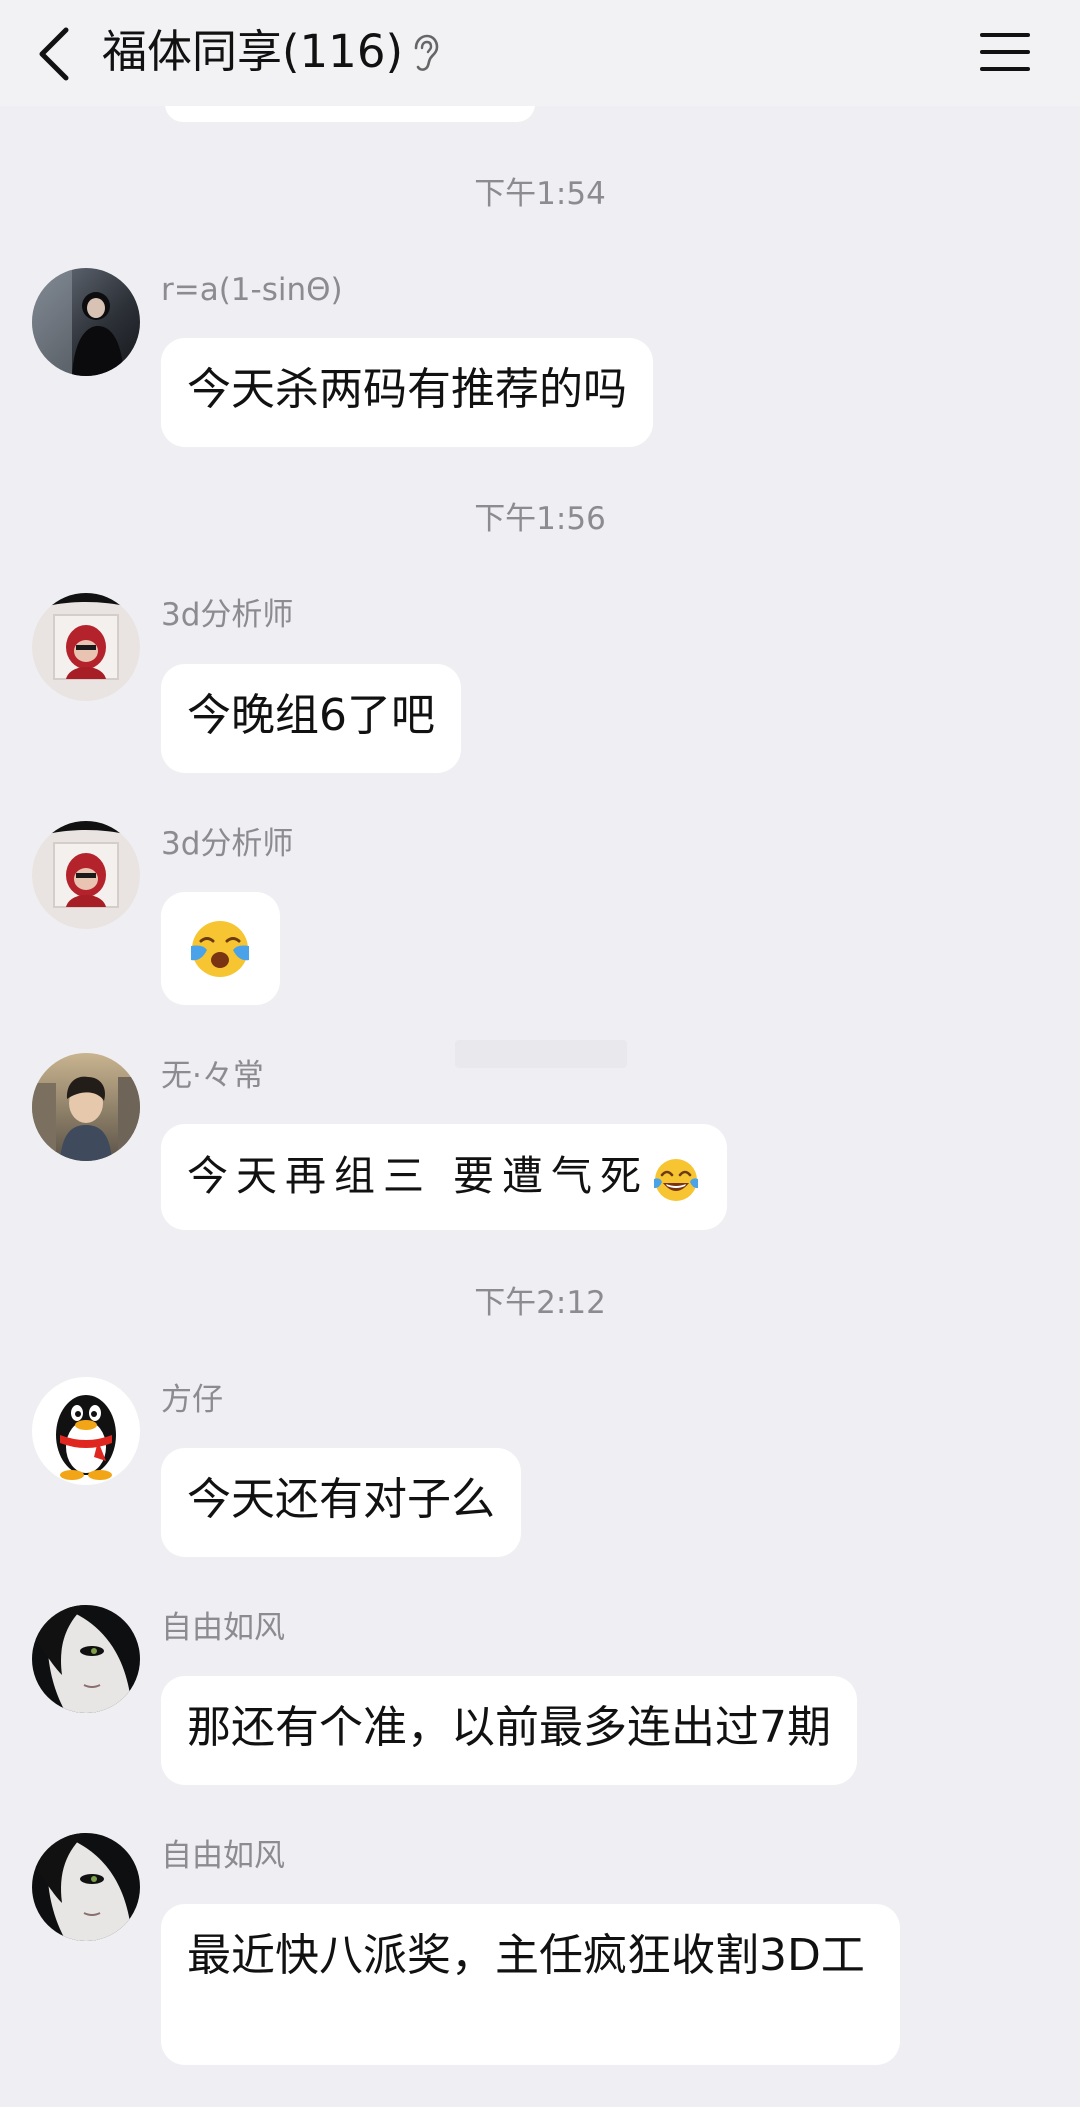 This screenshot has height=2107, width=1080. Describe the element at coordinates (526, 1955) in the screenshot. I see `message-text: 最近快八派奖，主任疯狂收割3D工` at that location.